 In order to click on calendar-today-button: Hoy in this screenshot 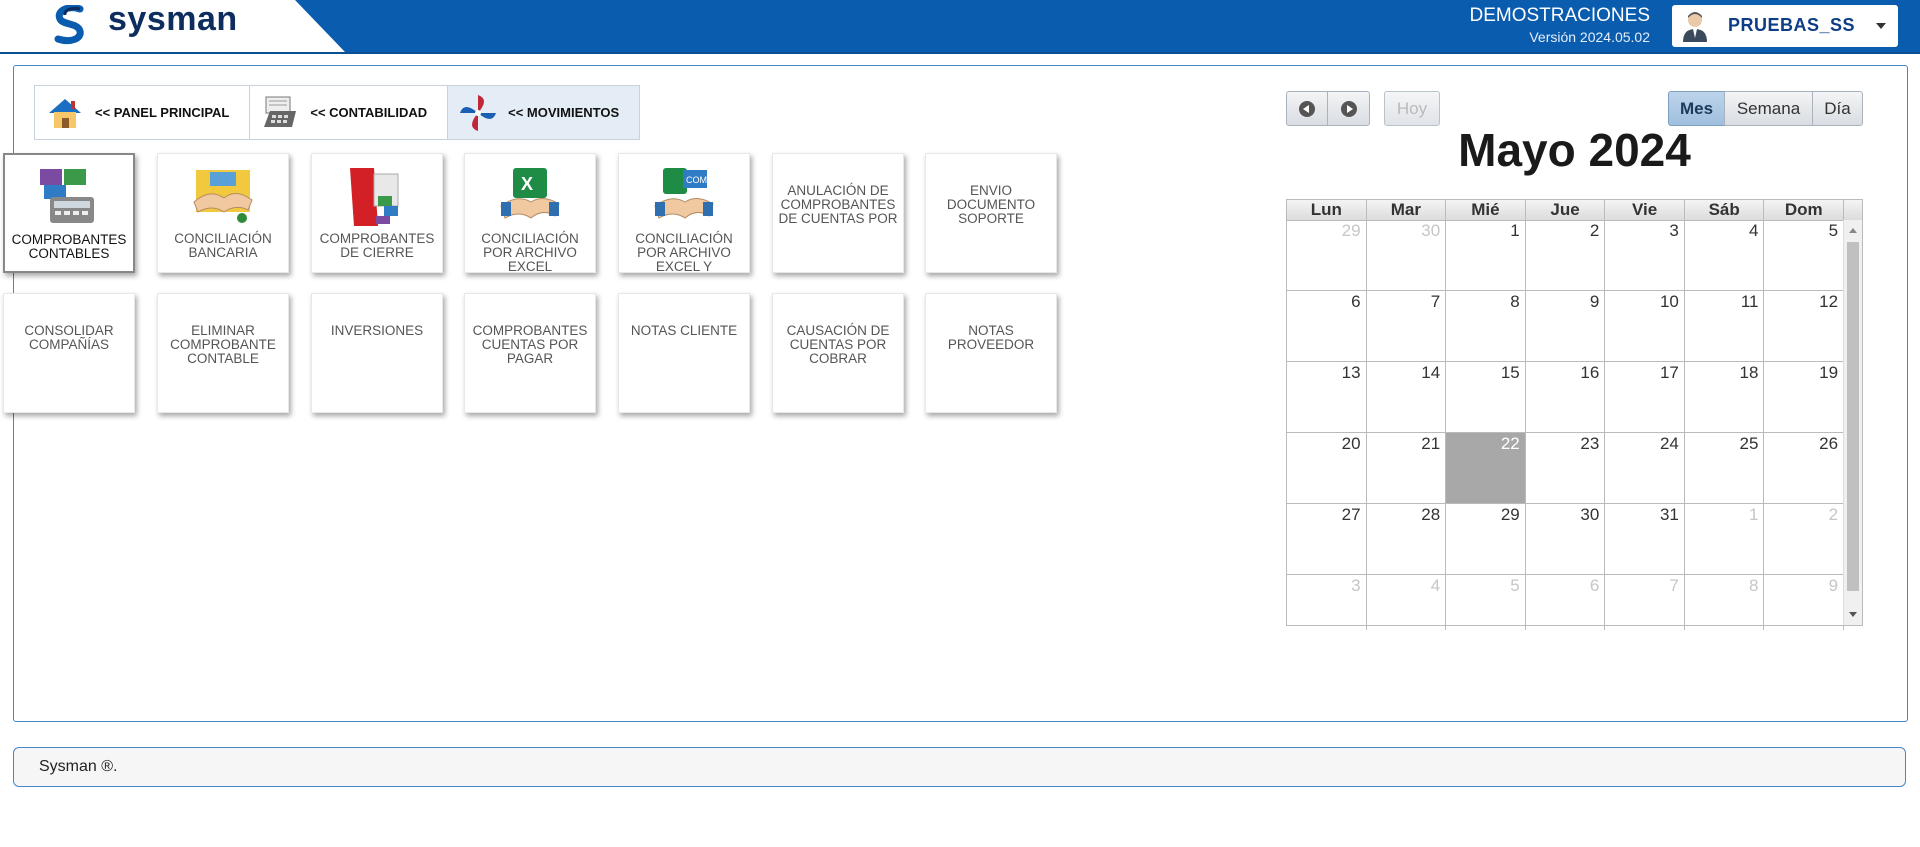, I will do `click(1412, 108)`.